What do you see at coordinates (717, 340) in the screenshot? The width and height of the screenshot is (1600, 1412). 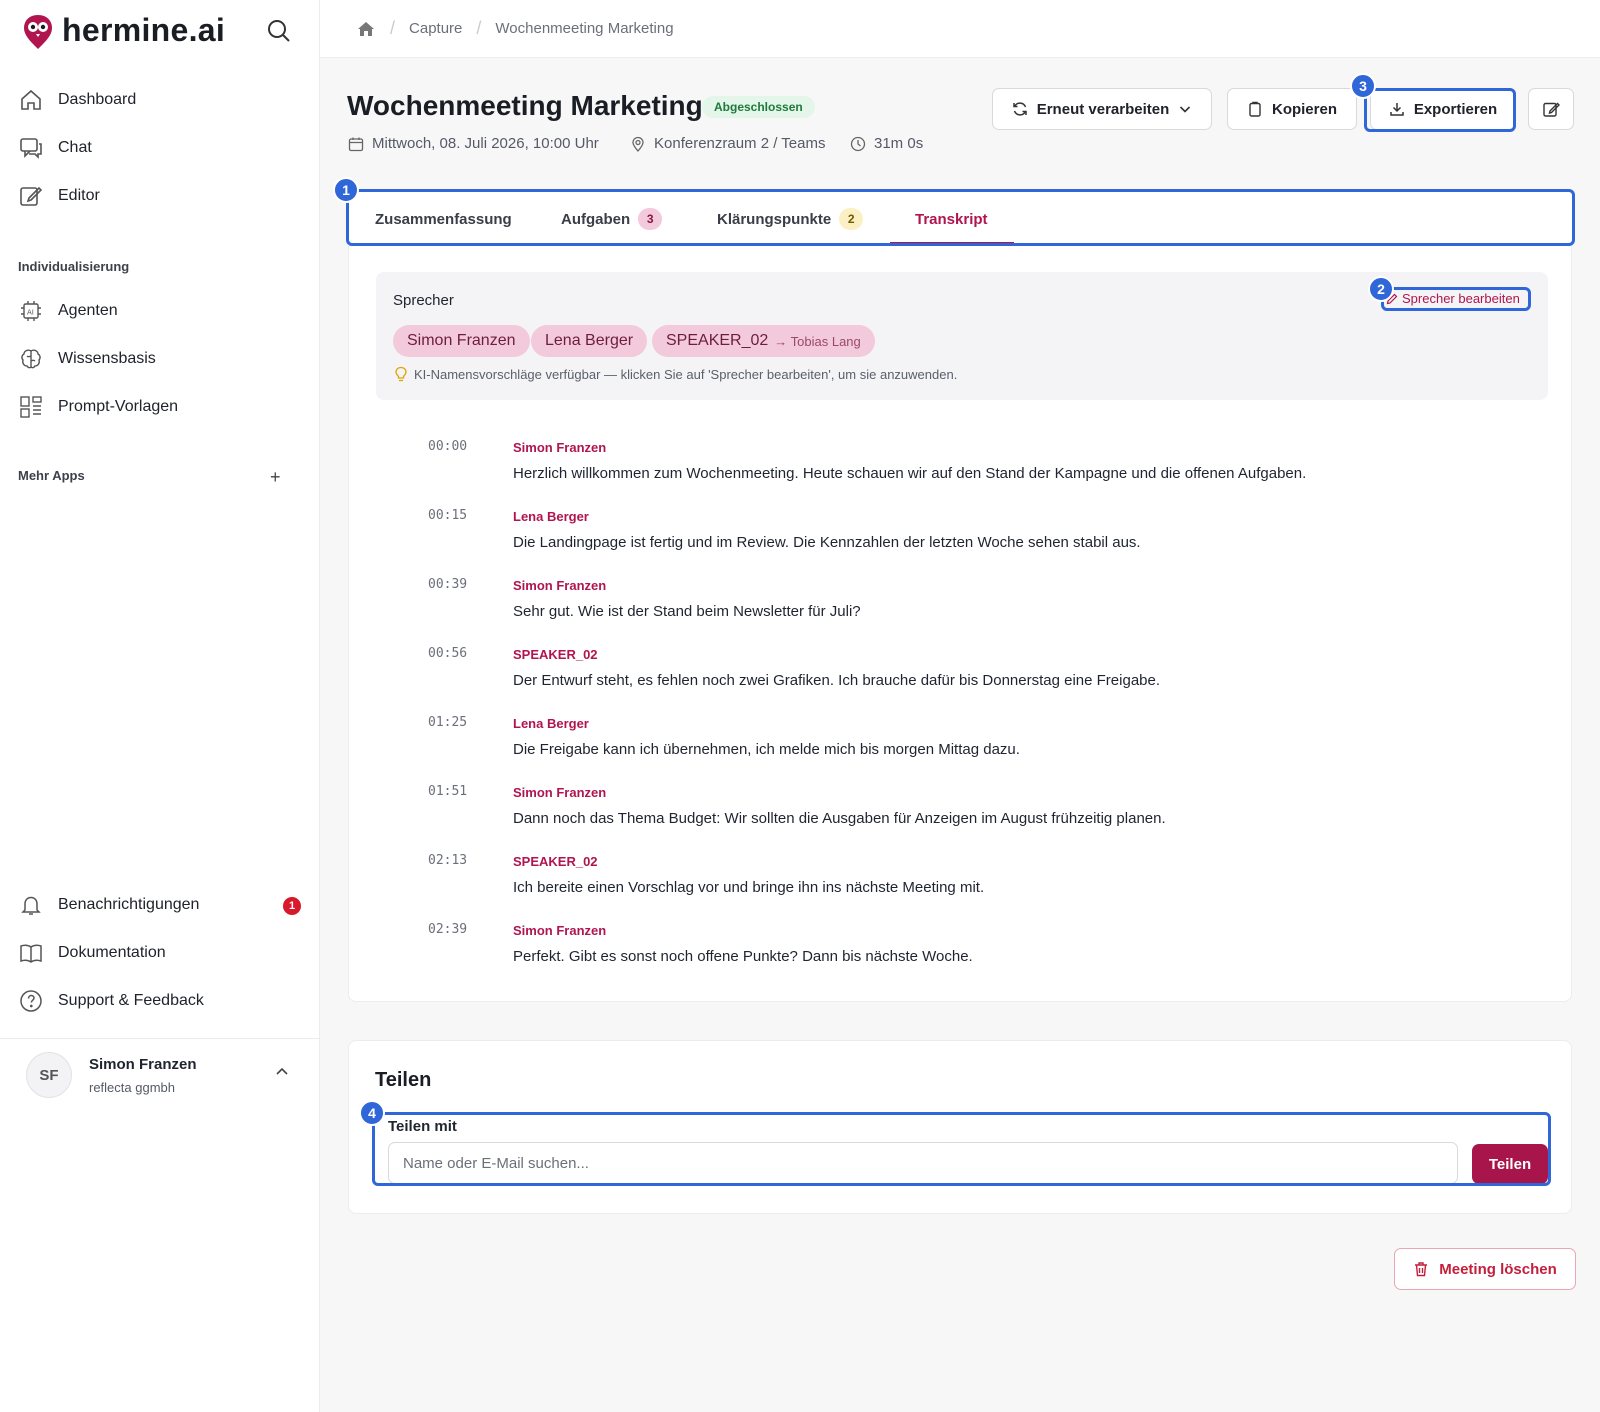 I see `speaker-chip-name: SPEAKER_02` at bounding box center [717, 340].